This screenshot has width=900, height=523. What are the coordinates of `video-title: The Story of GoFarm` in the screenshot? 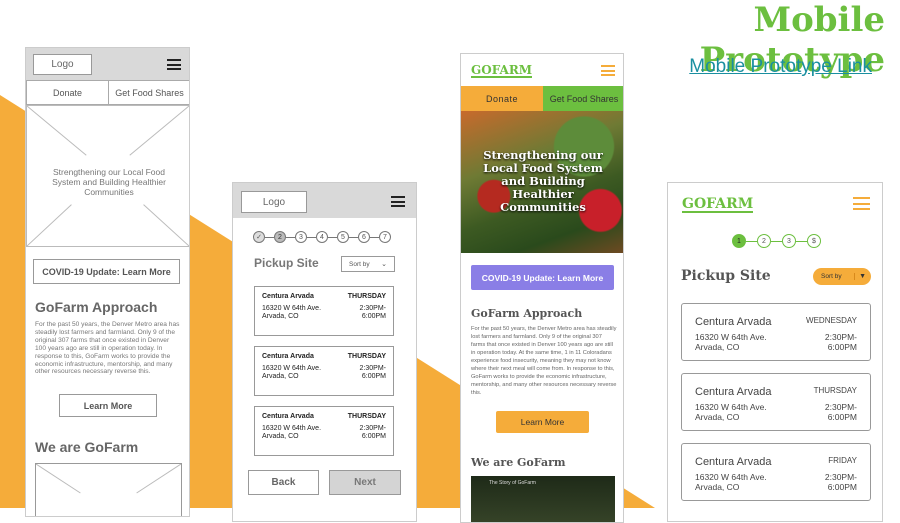 It's located at (512, 483).